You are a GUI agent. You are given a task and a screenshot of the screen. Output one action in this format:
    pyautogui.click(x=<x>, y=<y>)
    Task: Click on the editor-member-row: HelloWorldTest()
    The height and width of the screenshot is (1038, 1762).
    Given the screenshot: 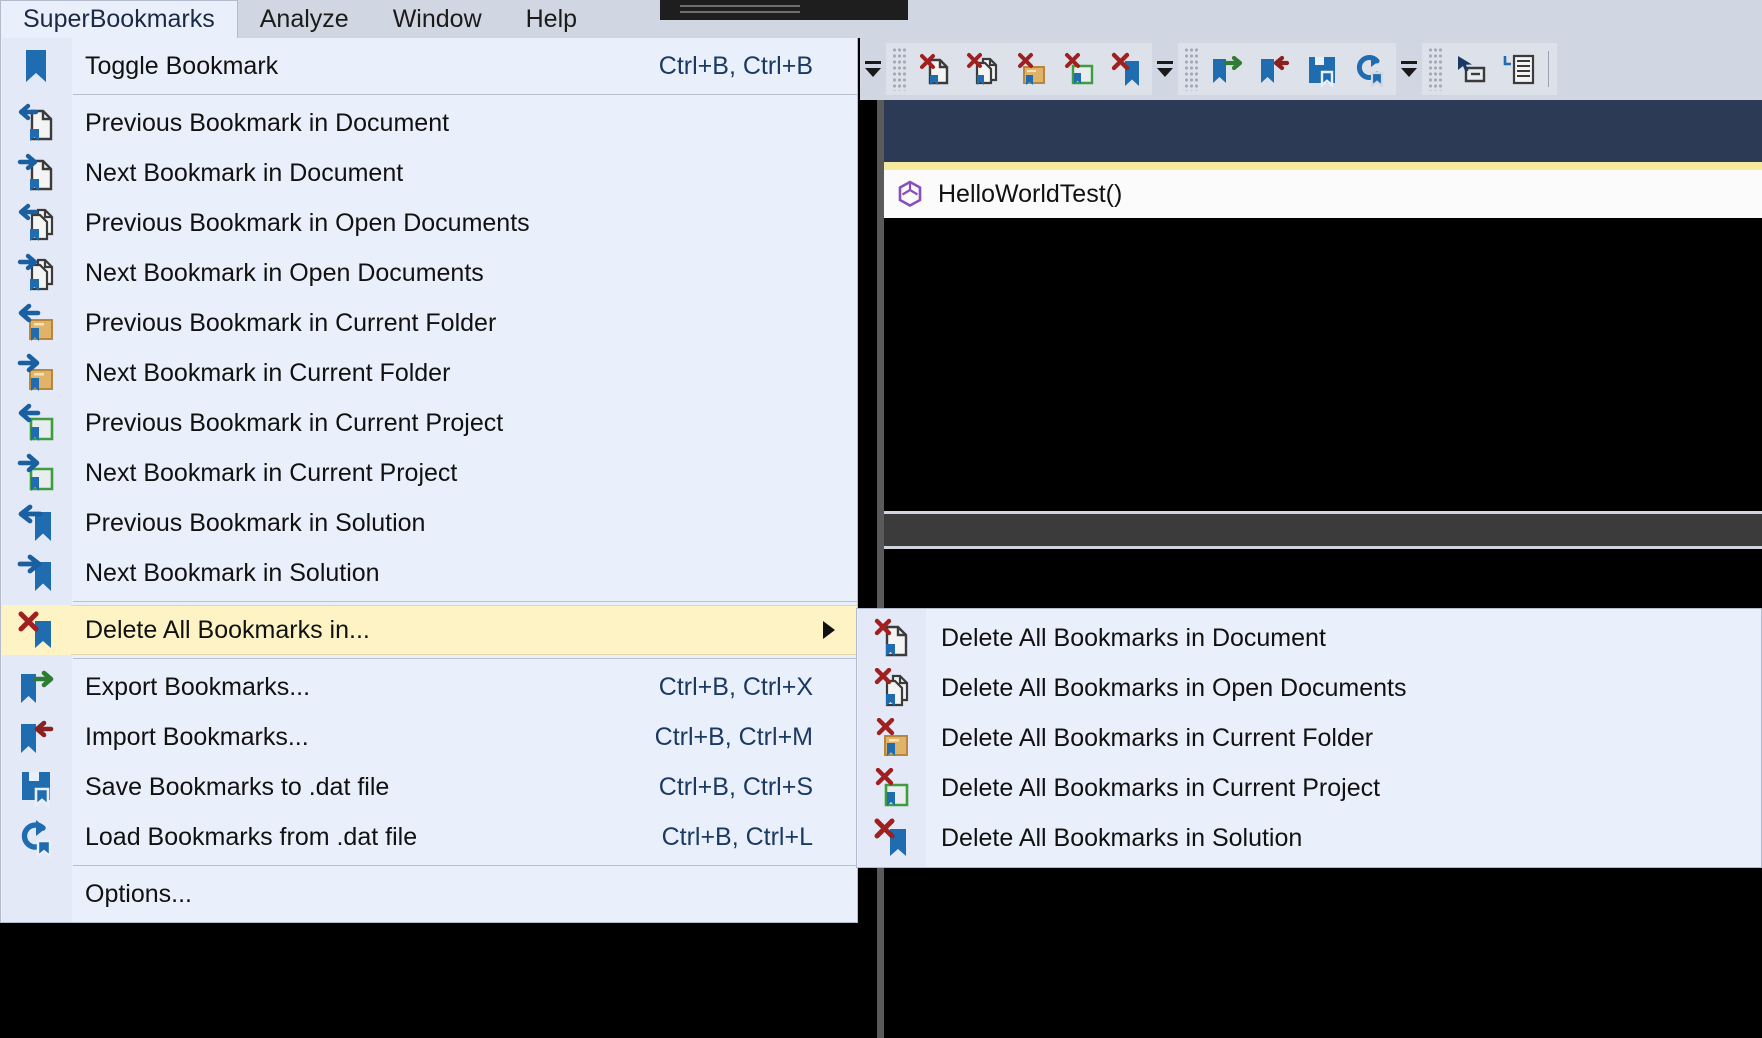 What is the action you would take?
    pyautogui.click(x=1323, y=194)
    